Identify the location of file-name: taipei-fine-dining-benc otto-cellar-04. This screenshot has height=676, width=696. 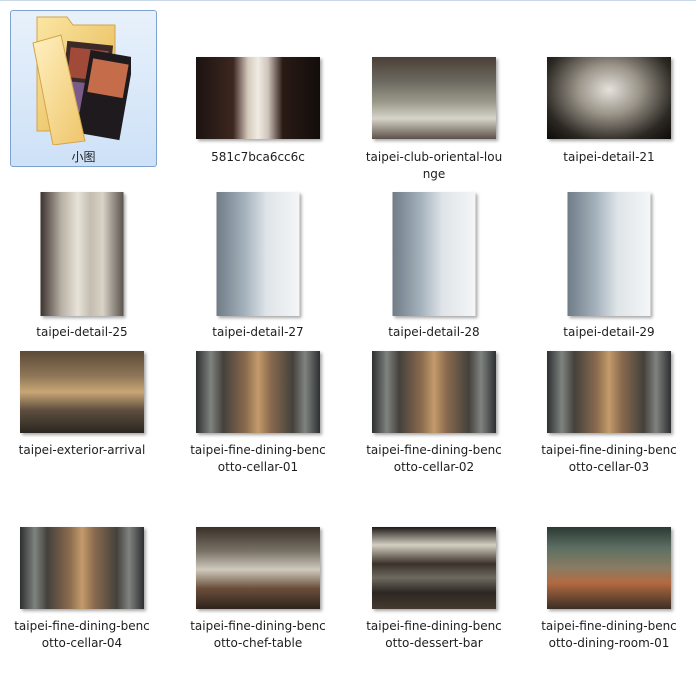
(82, 634).